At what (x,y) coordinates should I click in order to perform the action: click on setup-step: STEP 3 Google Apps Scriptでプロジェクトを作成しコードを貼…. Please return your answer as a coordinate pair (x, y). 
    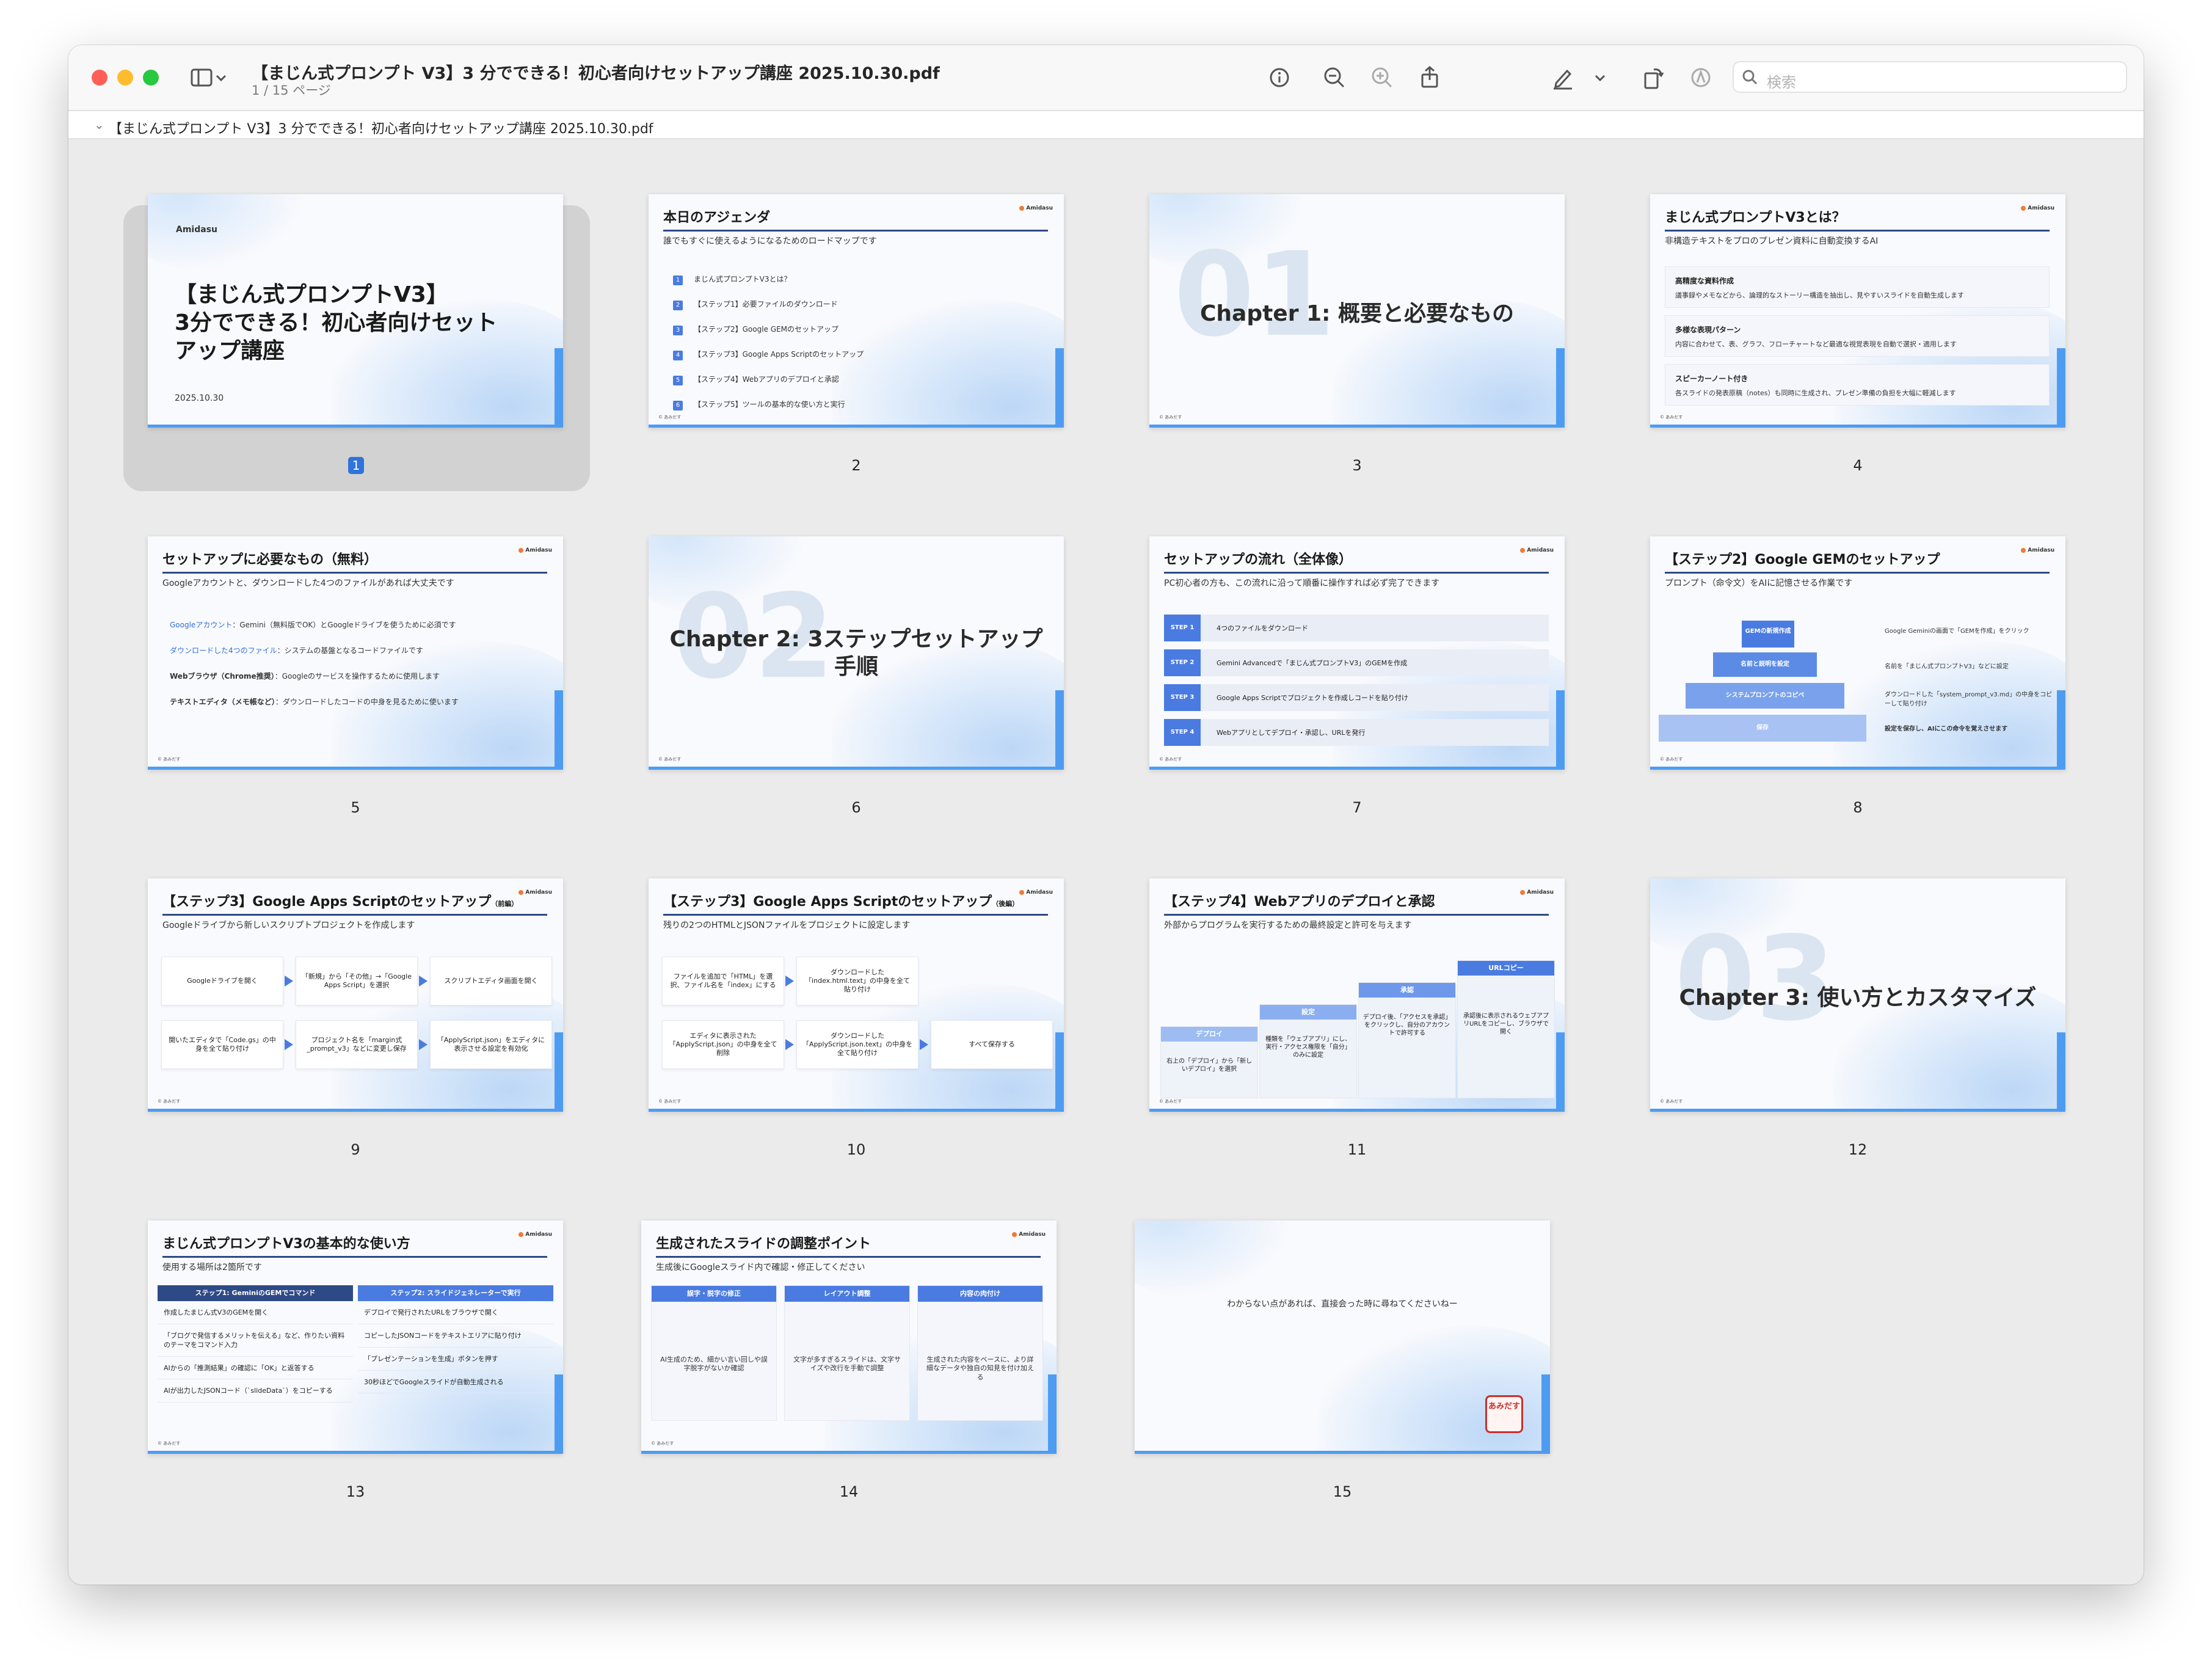
    Looking at the image, I should click on (1357, 698).